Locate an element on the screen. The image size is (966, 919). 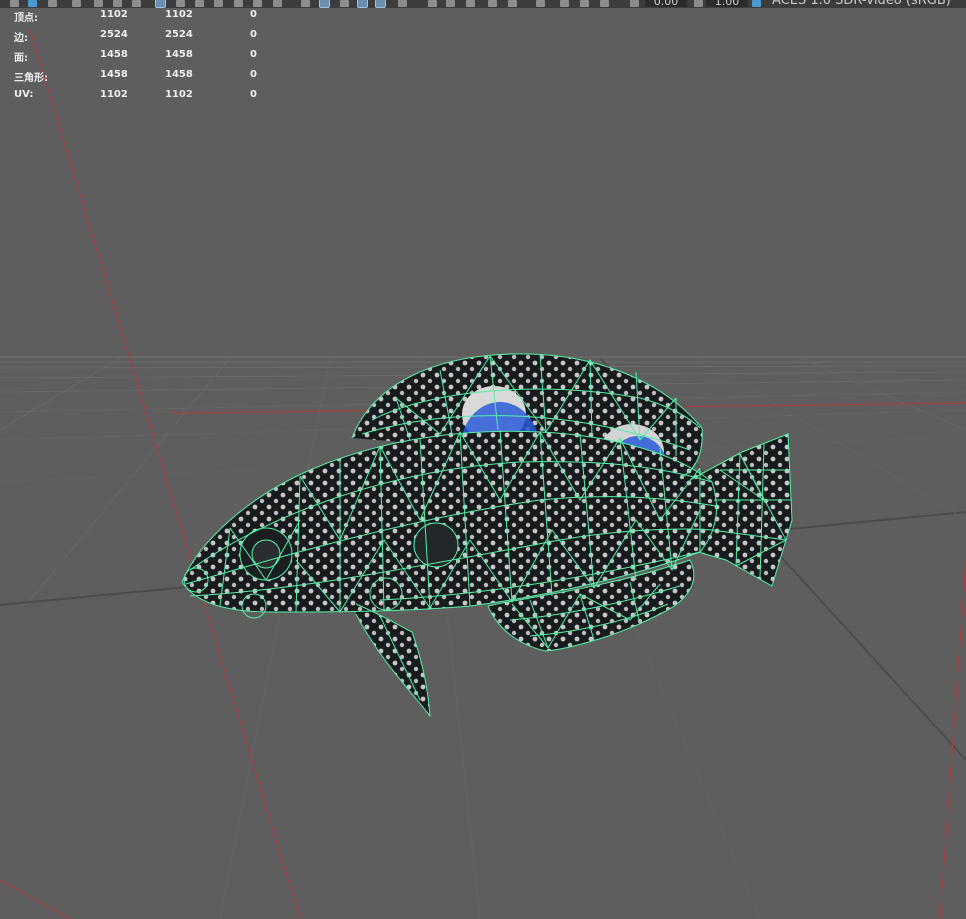
hud-label: 顶点: is located at coordinates (26, 18).